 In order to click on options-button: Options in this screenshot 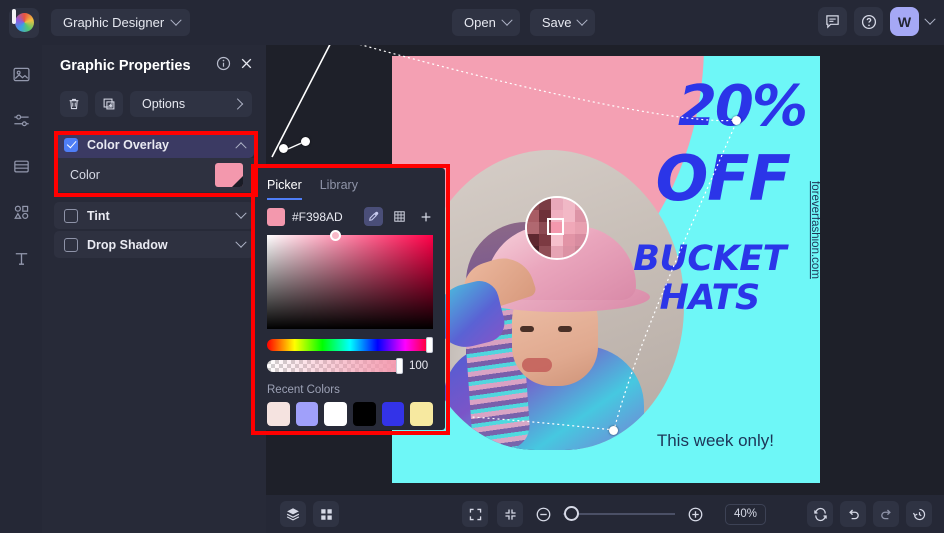, I will do `click(191, 104)`.